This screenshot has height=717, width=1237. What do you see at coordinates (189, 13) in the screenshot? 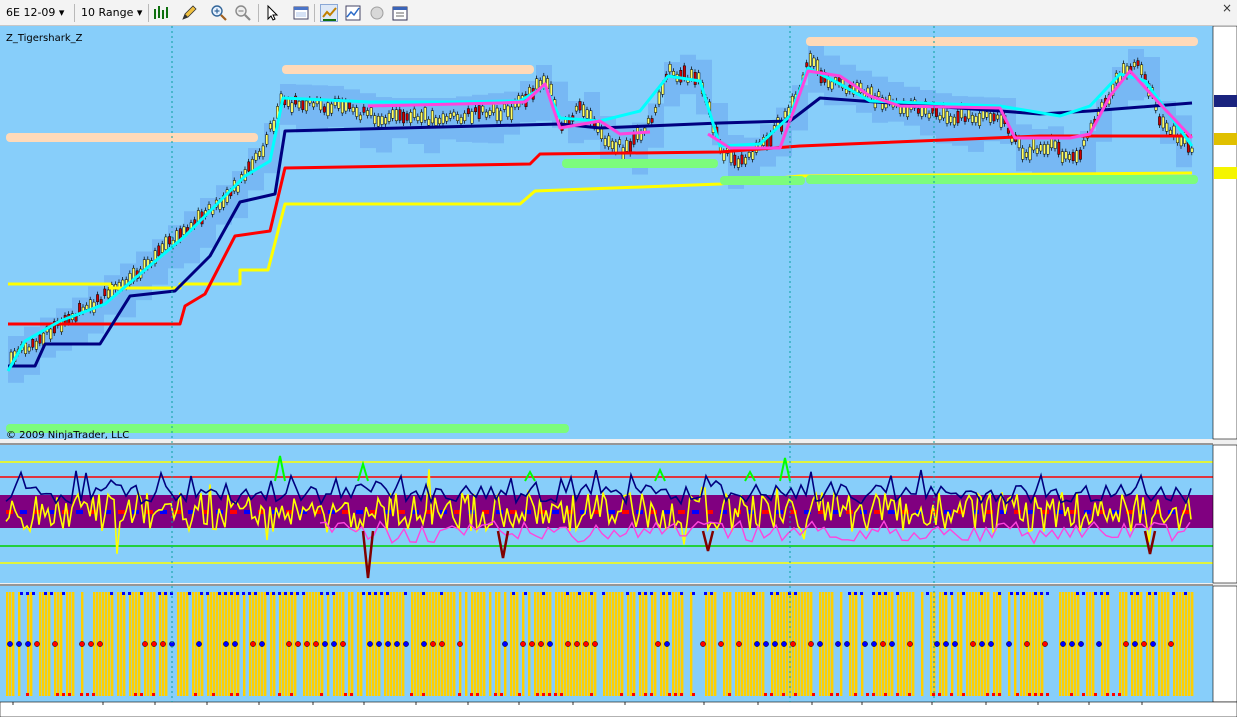
I see `draw-pencil-icon` at bounding box center [189, 13].